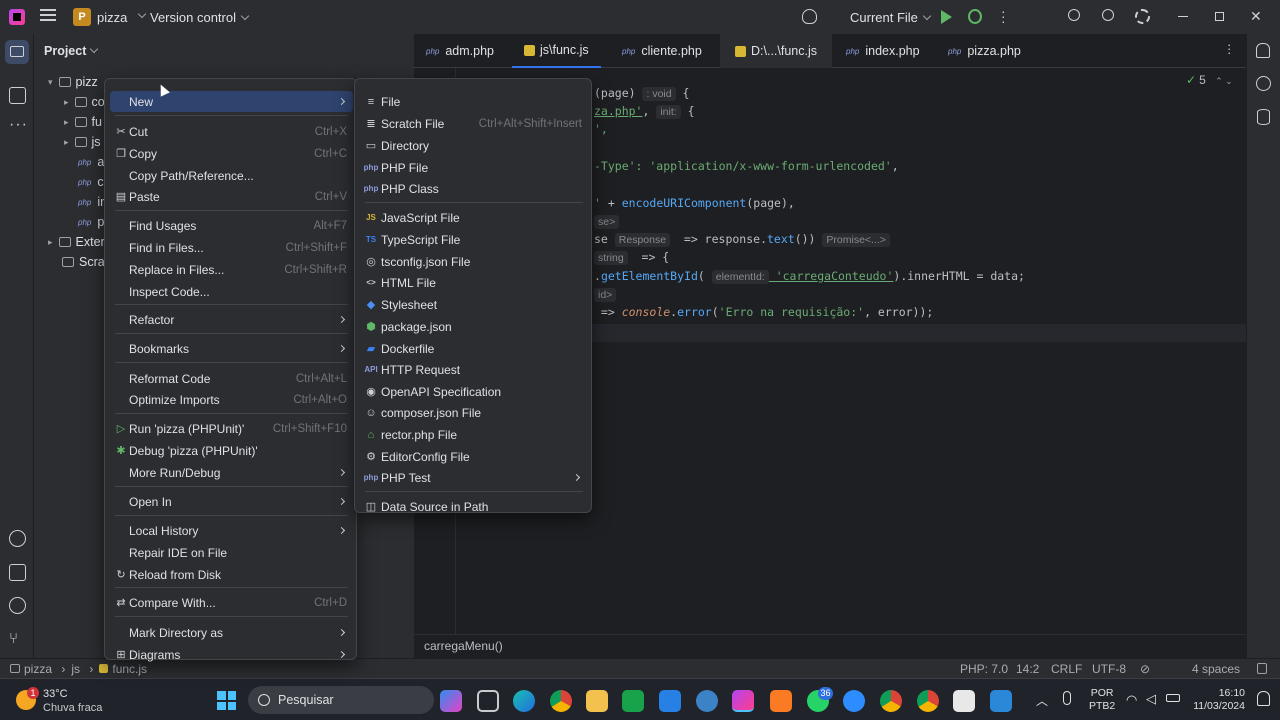 This screenshot has height=720, width=1280. Describe the element at coordinates (231, 101) in the screenshot. I see `menu-item-new: New` at that location.